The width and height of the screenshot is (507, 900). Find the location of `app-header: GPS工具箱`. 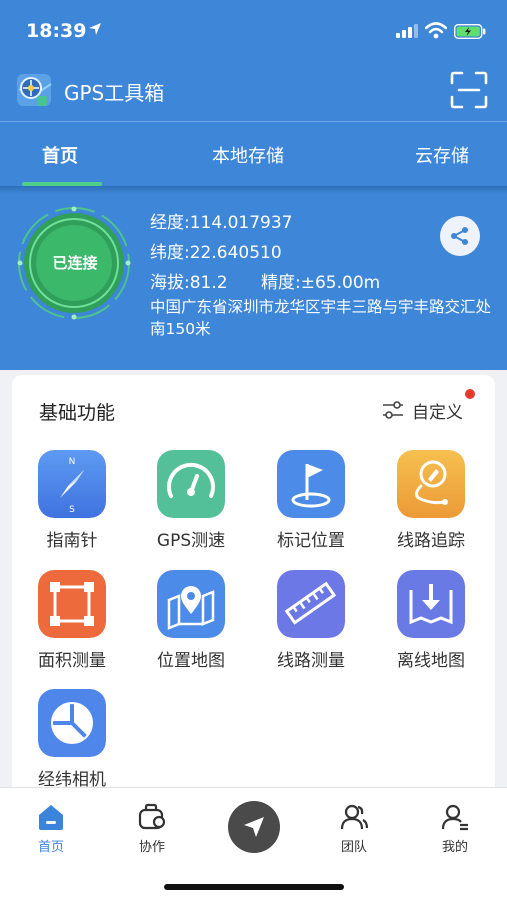

app-header: GPS工具箱 is located at coordinates (253, 91).